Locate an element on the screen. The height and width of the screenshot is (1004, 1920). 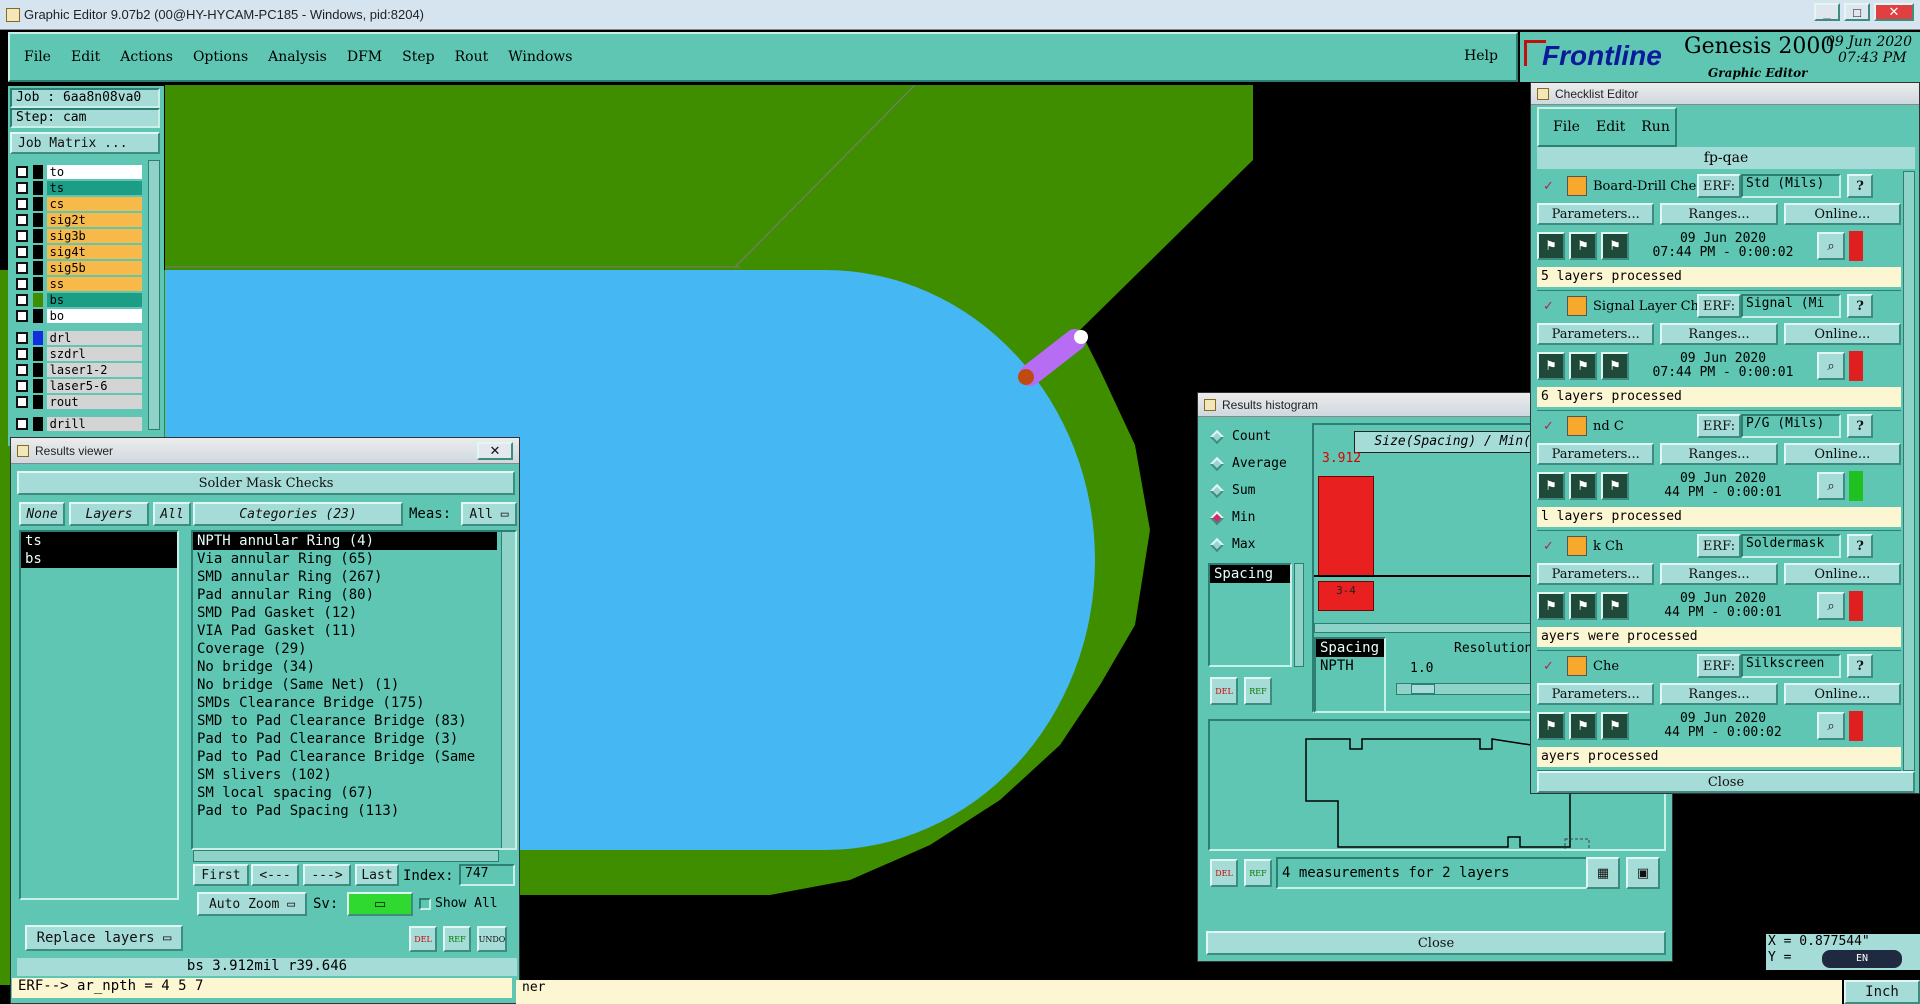
next-button: ---> is located at coordinates (327, 875).